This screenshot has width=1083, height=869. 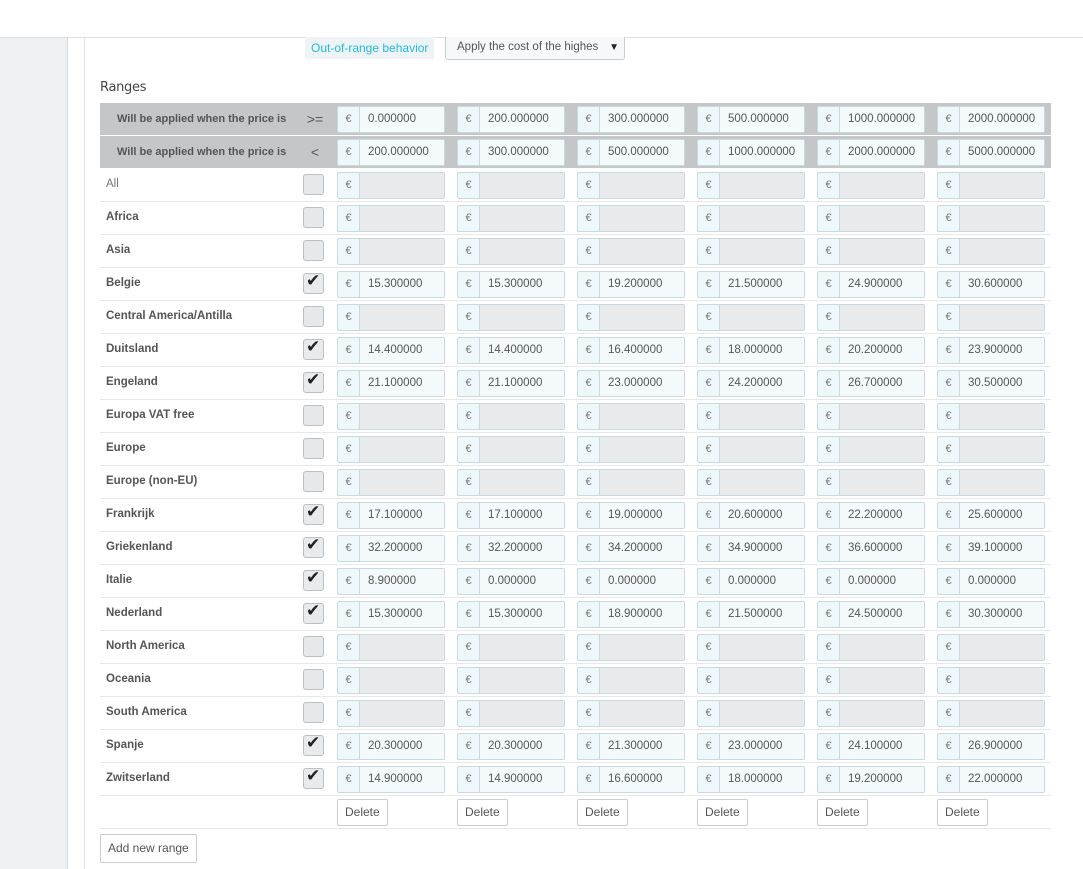 What do you see at coordinates (391, 548) in the screenshot?
I see `zone-price-input: €32.200000` at bounding box center [391, 548].